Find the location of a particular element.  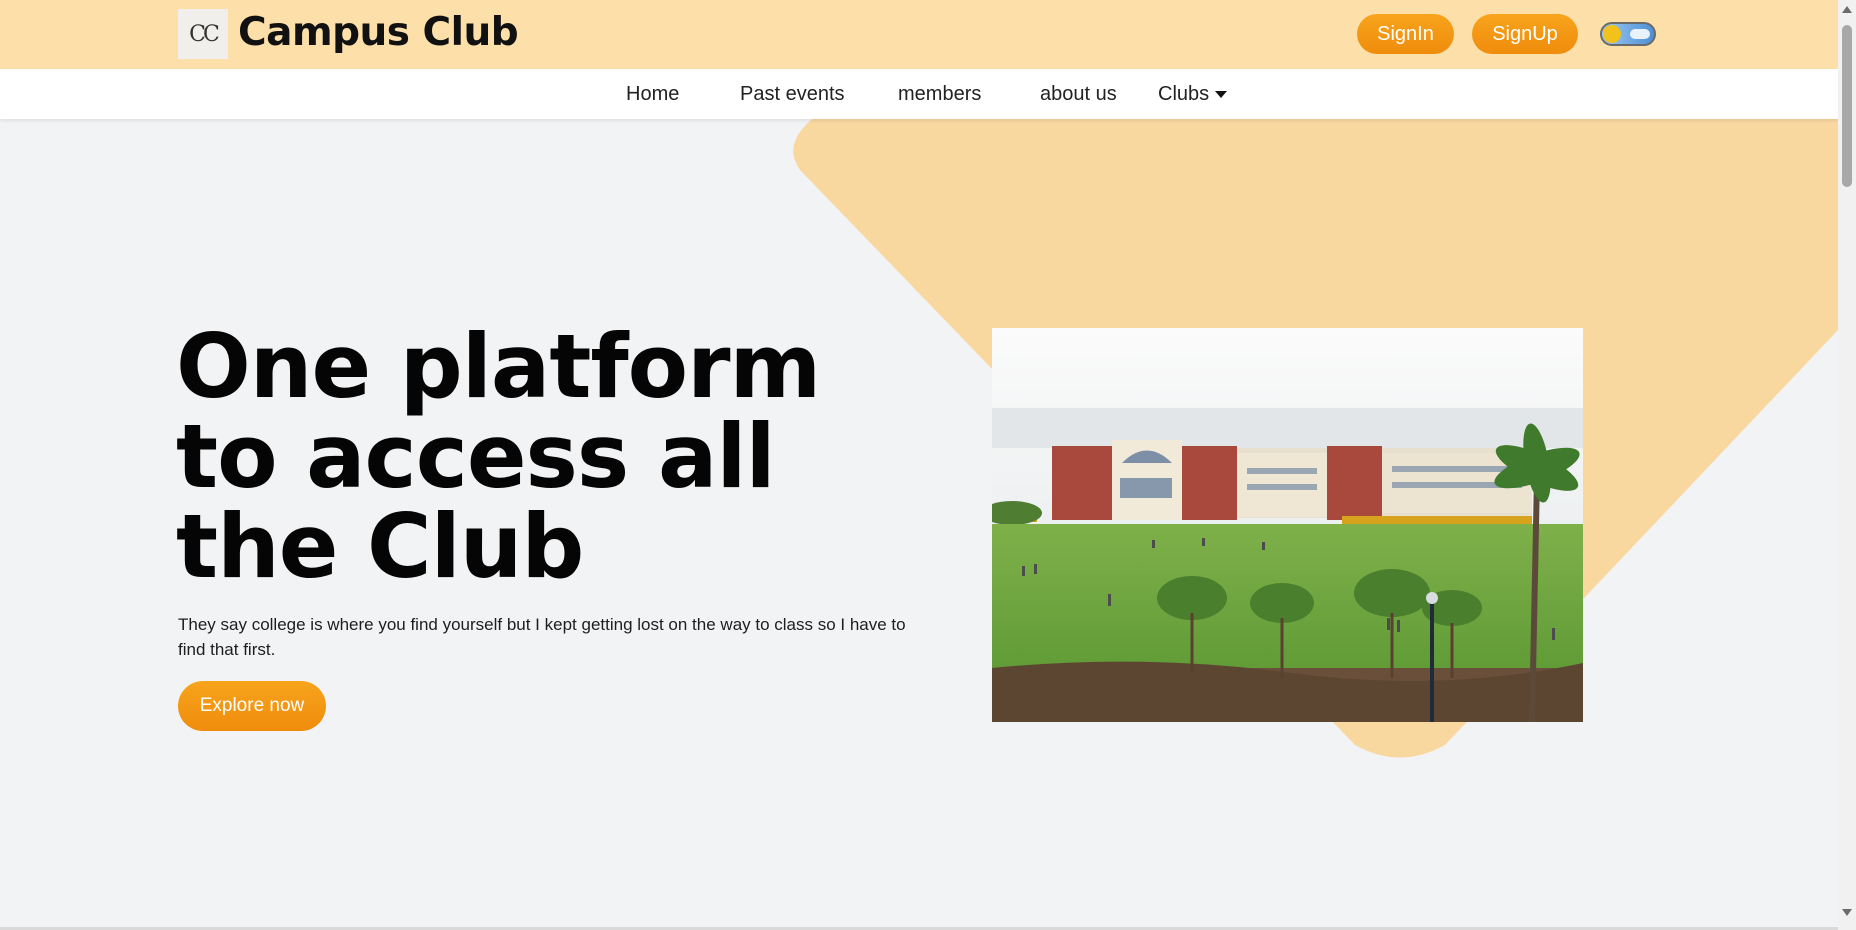

campus-photo is located at coordinates (1287, 525).